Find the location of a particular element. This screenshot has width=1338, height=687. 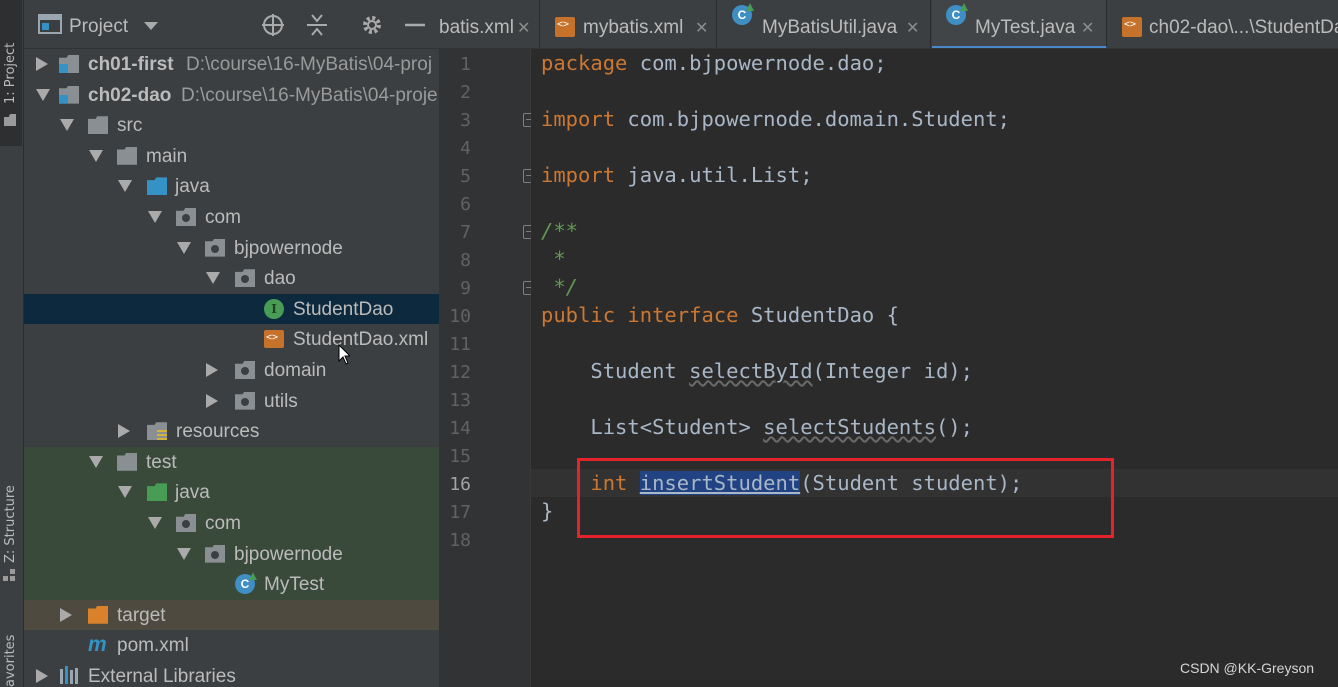

tree-item-label: resources is located at coordinates (218, 432).